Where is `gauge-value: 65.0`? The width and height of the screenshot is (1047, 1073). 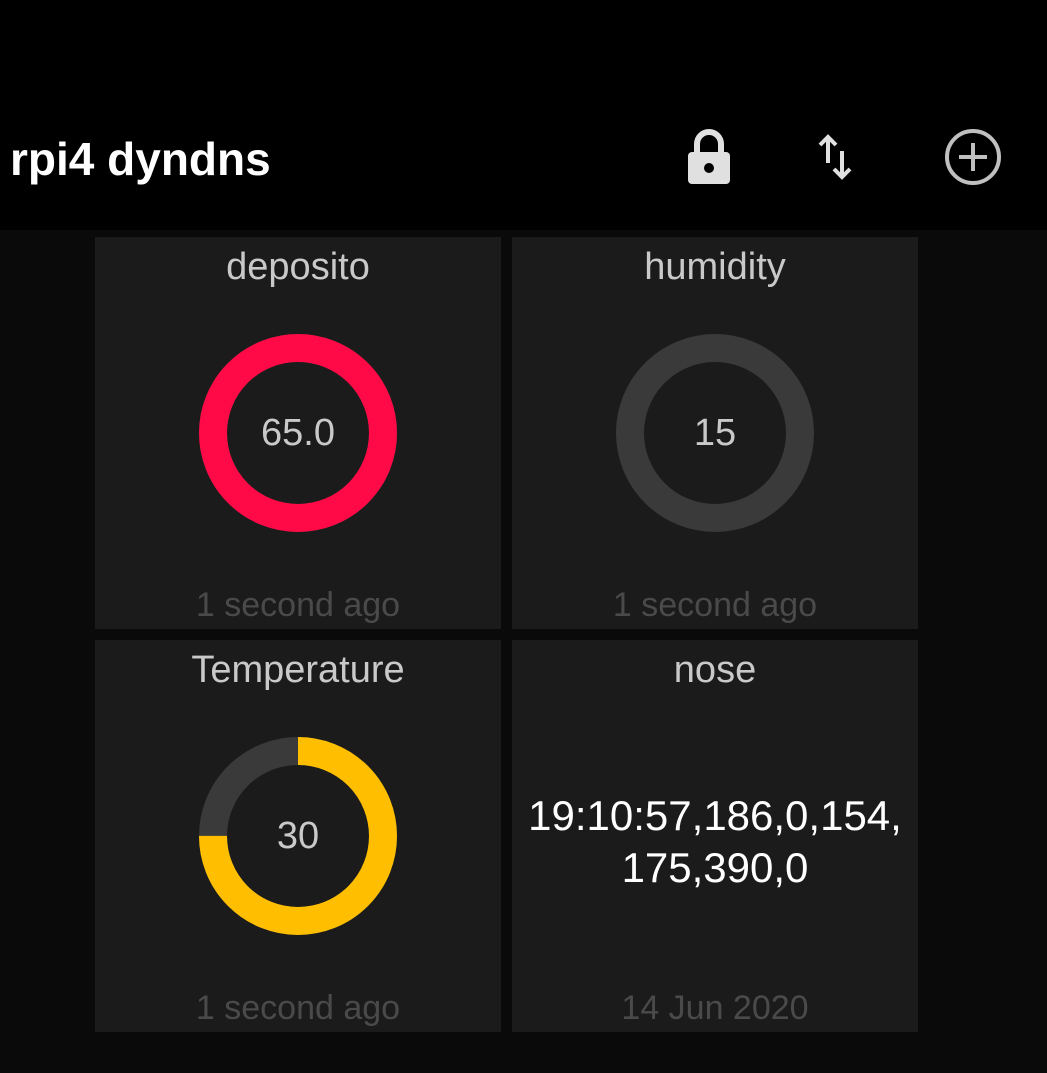
gauge-value: 65.0 is located at coordinates (298, 432).